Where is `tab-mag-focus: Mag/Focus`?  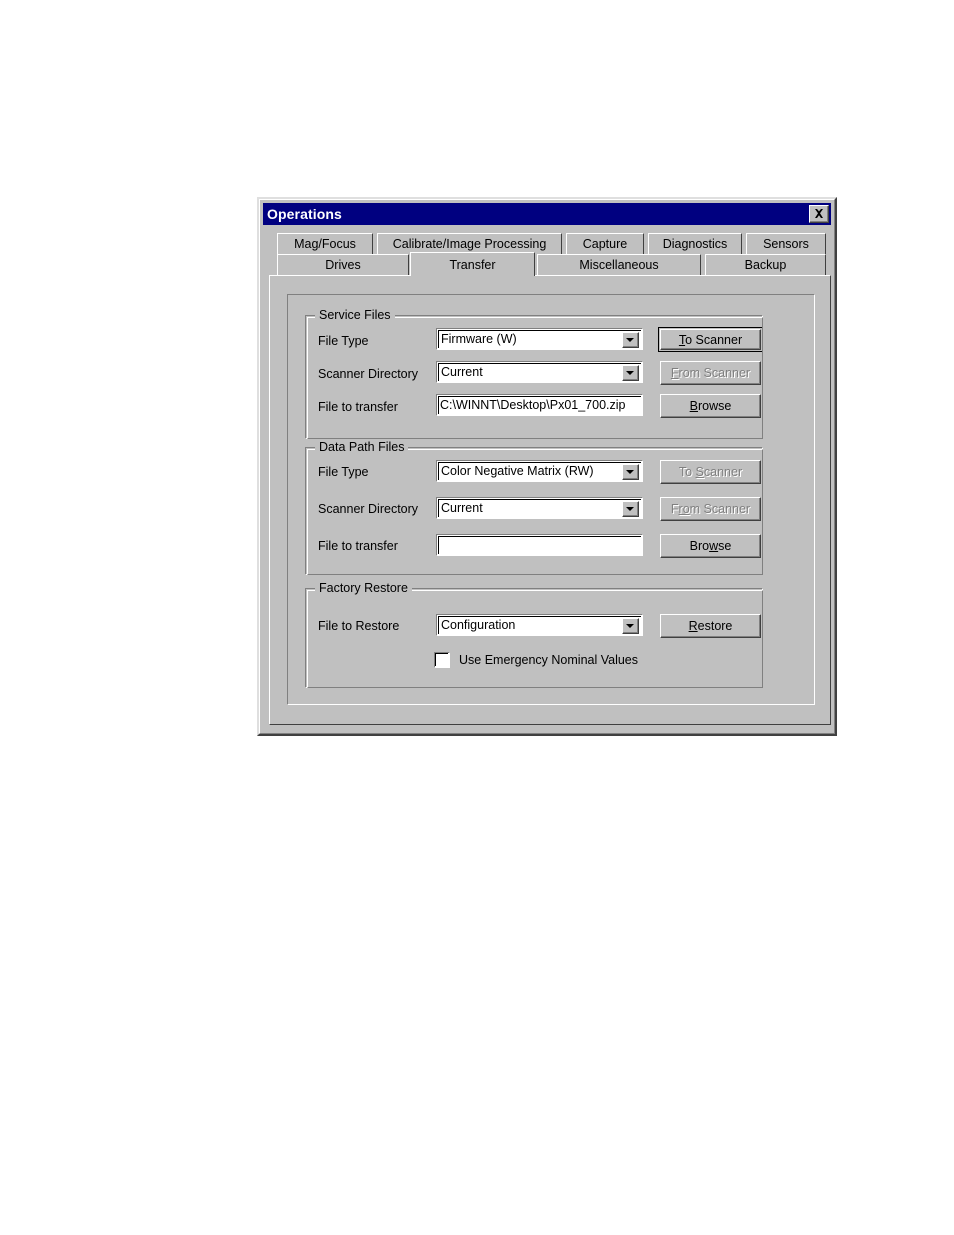 tab-mag-focus: Mag/Focus is located at coordinates (325, 243).